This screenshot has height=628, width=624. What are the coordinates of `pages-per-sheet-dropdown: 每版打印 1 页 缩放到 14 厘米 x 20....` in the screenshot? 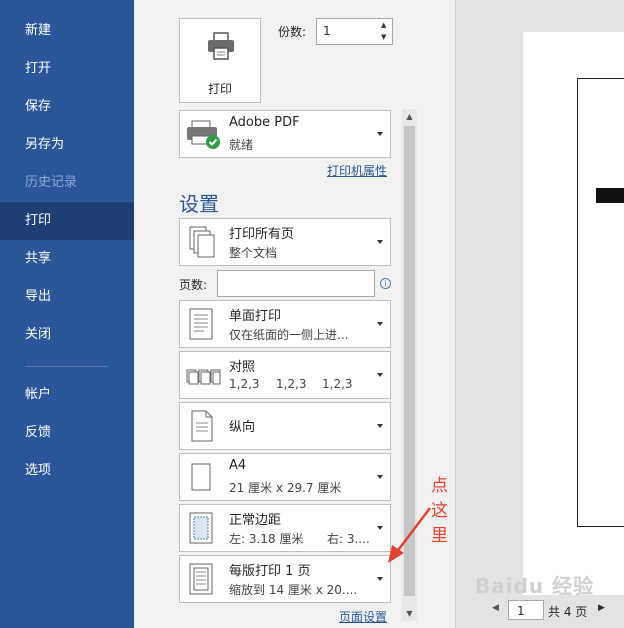 It's located at (285, 579).